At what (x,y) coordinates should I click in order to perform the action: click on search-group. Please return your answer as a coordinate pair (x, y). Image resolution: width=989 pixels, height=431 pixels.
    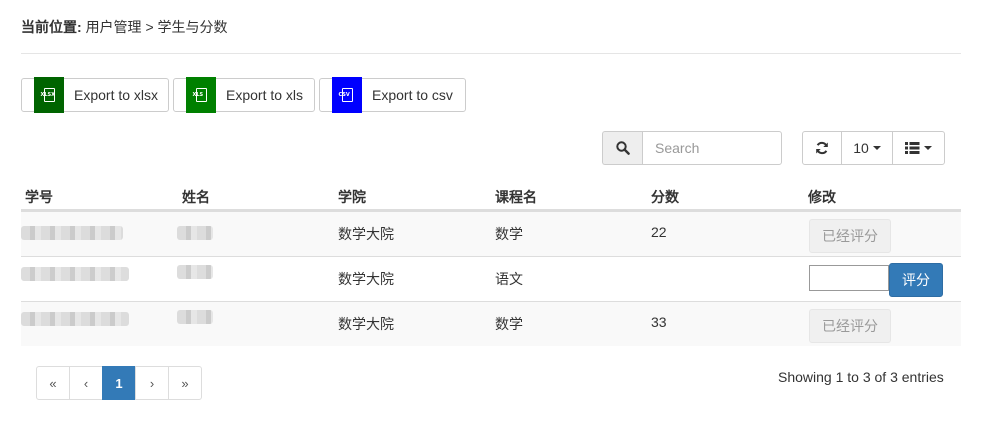
    Looking at the image, I should click on (692, 148).